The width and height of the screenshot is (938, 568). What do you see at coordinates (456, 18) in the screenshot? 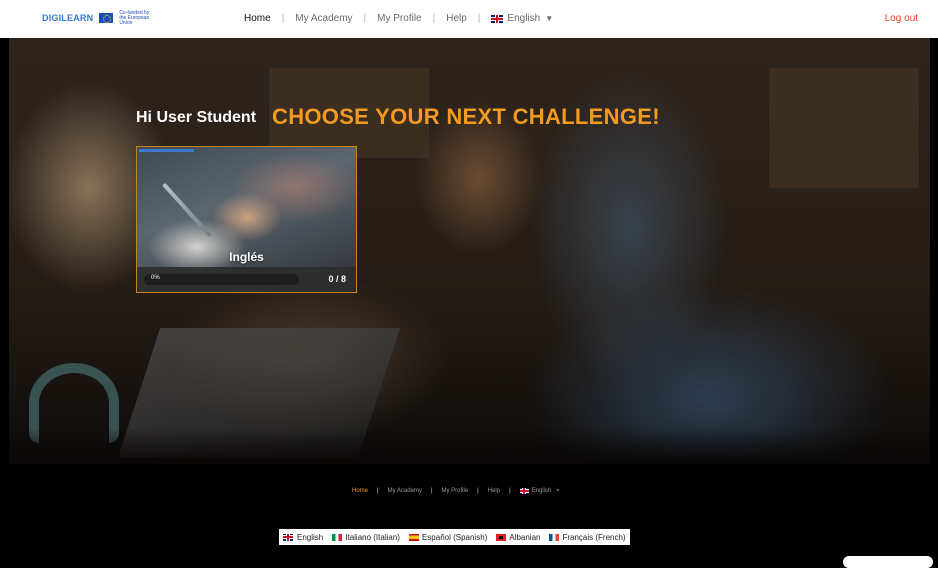
I see `nav-help: Help` at bounding box center [456, 18].